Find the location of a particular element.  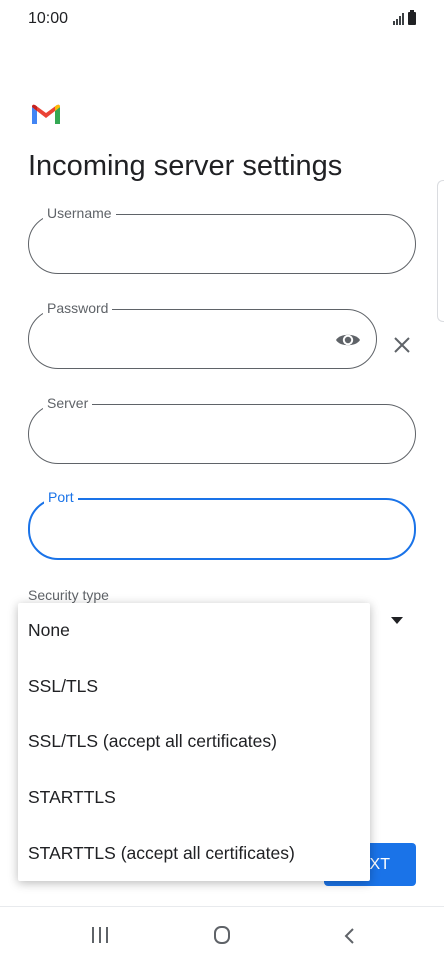

password-input is located at coordinates (185, 341).